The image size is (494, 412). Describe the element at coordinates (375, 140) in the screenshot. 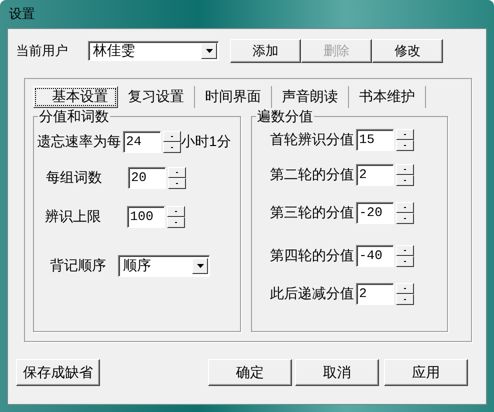

I see `number-field: 15` at that location.